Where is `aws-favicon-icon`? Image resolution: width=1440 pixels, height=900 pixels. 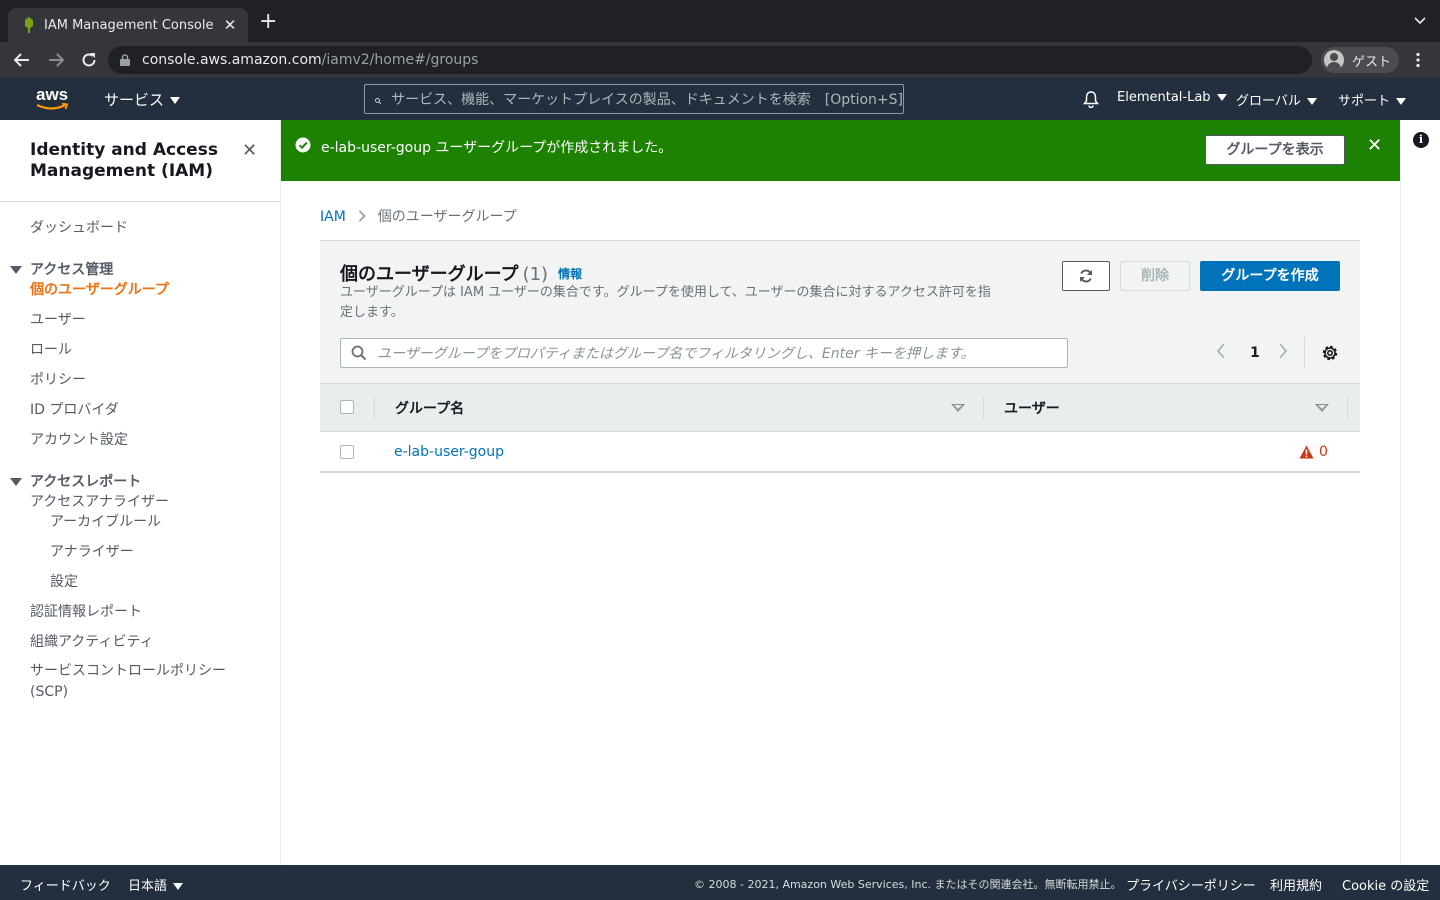
aws-favicon-icon is located at coordinates (29, 25).